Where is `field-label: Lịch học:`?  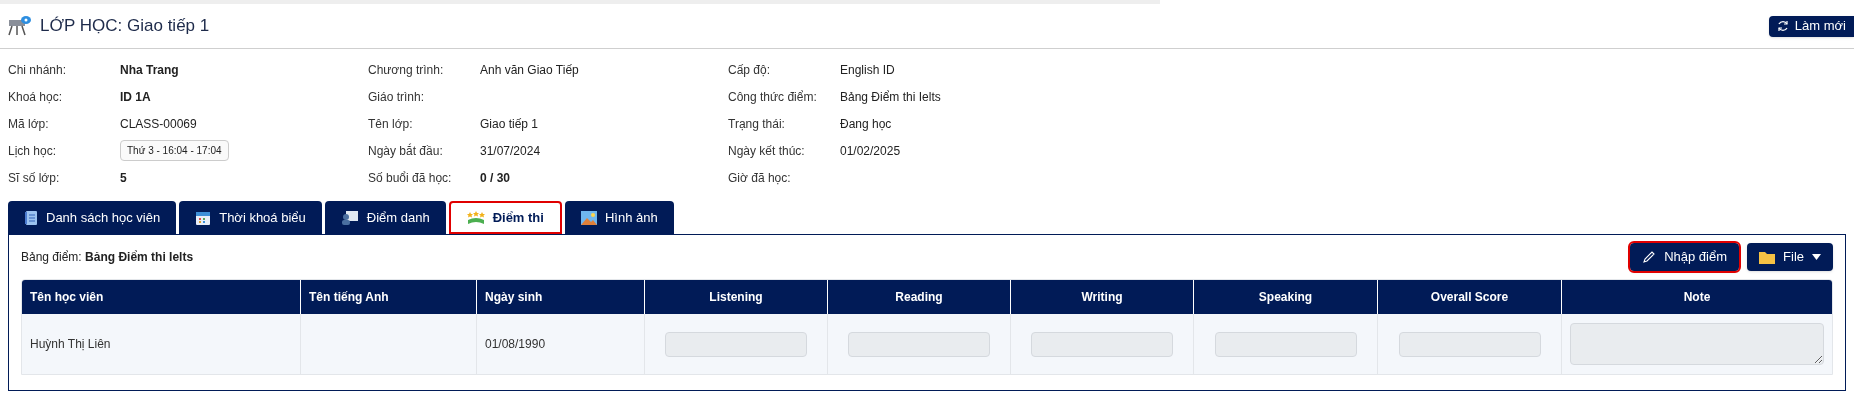 field-label: Lịch học: is located at coordinates (33, 151).